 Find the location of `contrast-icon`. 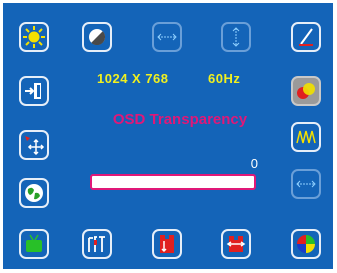

contrast-icon is located at coordinates (97, 37).